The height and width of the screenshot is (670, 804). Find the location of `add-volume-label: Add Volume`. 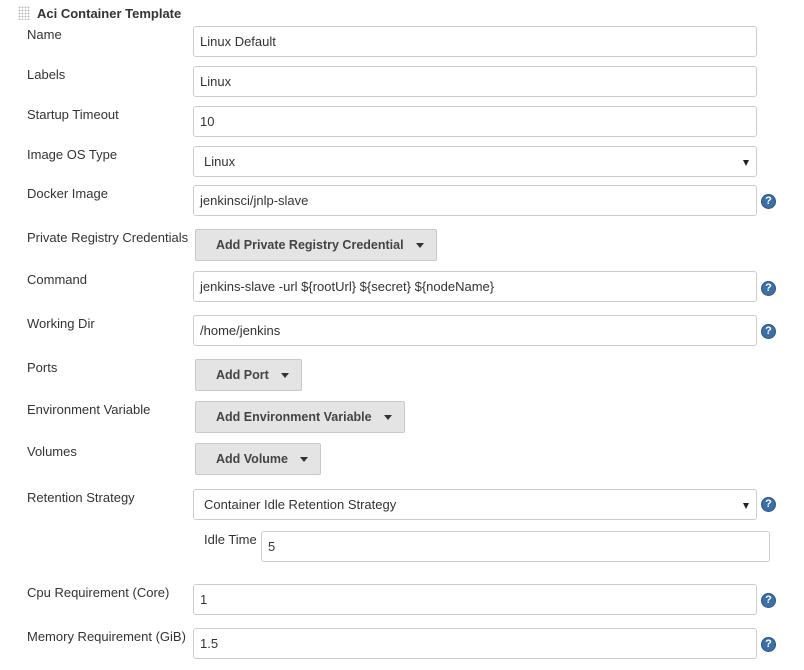

add-volume-label: Add Volume is located at coordinates (252, 459).